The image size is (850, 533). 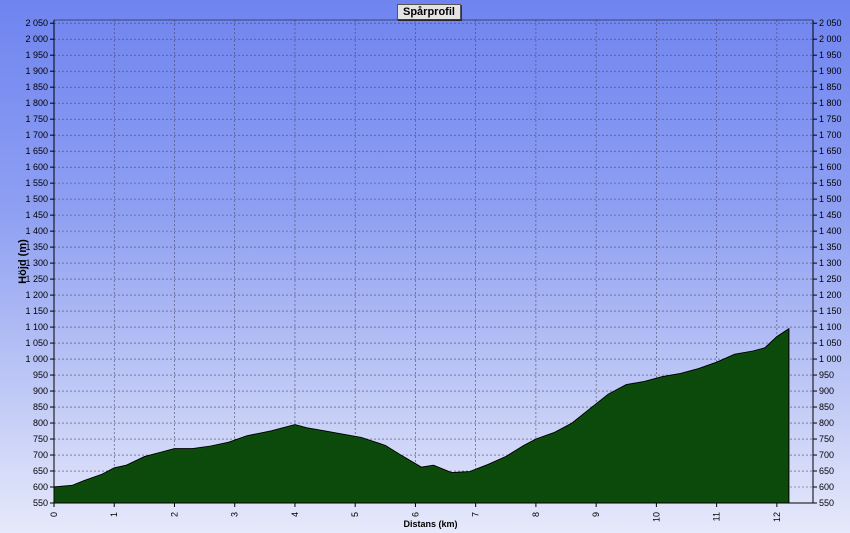 I want to click on x-tick-label: 10, so click(x=656, y=517).